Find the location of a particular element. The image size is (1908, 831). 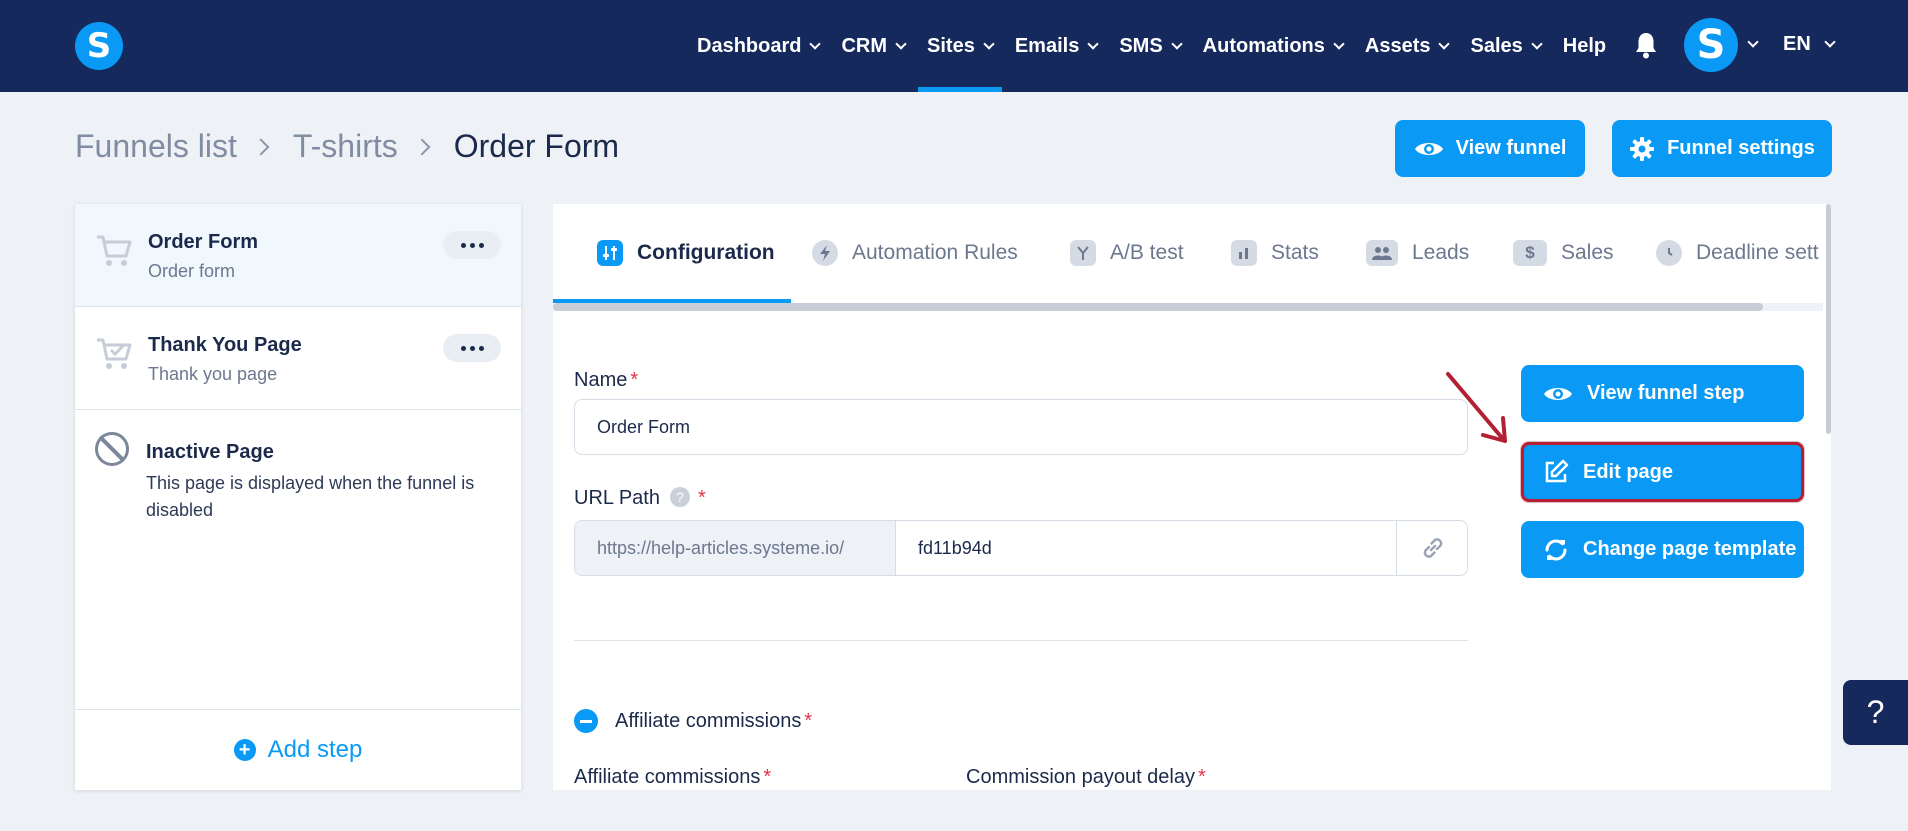

nav-label: SMS is located at coordinates (1141, 45).